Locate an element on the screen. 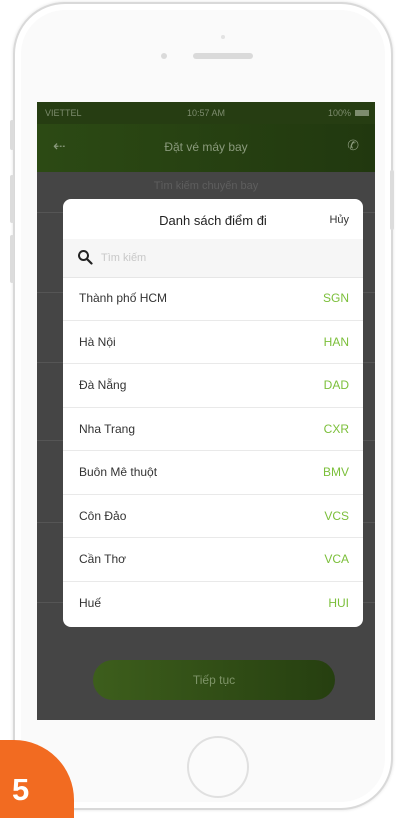 Image resolution: width=401 pixels, height=818 pixels. mute-switch is located at coordinates (12, 135).